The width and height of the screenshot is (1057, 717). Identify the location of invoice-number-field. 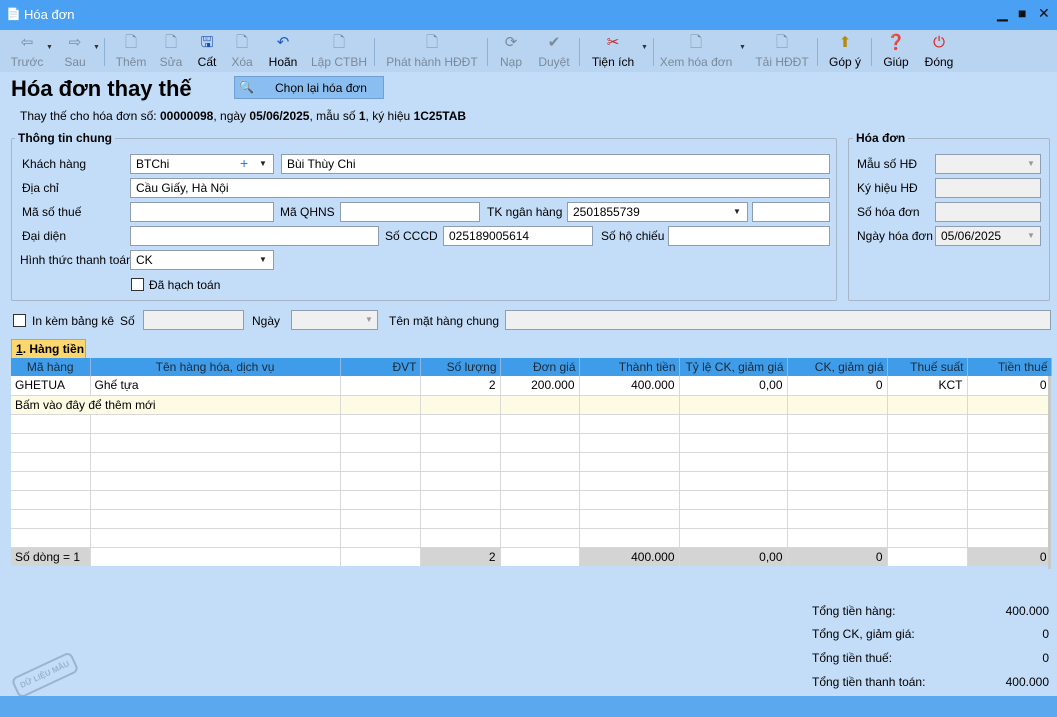
(988, 212).